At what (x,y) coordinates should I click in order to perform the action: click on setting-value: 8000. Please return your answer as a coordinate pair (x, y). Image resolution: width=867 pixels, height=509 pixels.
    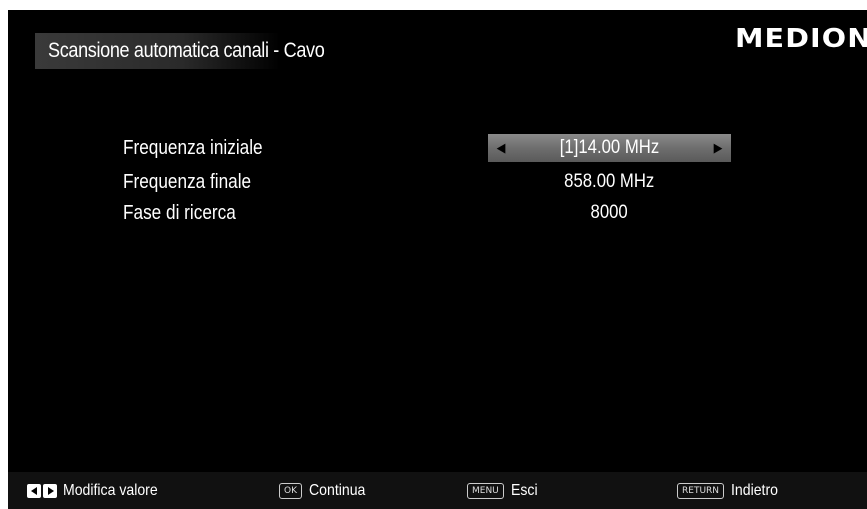
    Looking at the image, I should click on (609, 212).